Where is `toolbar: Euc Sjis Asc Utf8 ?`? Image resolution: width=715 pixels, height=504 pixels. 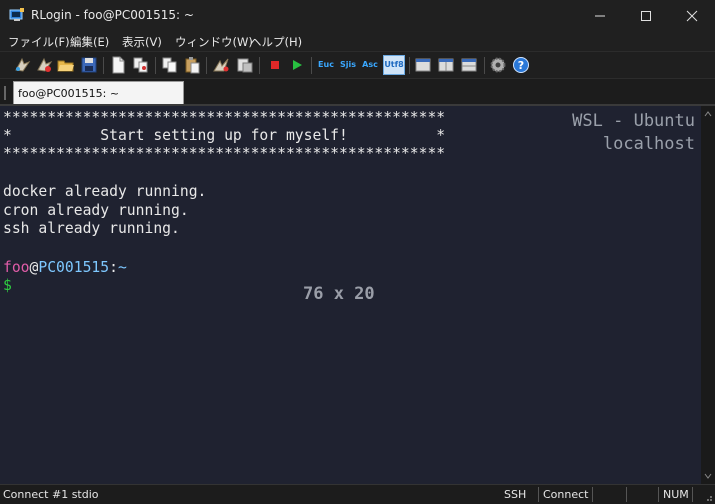
toolbar: Euc Sjis Asc Utf8 ? is located at coordinates (357, 65).